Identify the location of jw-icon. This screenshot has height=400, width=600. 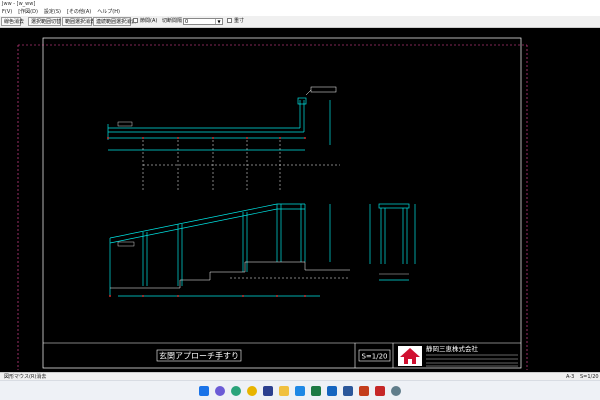
(268, 391).